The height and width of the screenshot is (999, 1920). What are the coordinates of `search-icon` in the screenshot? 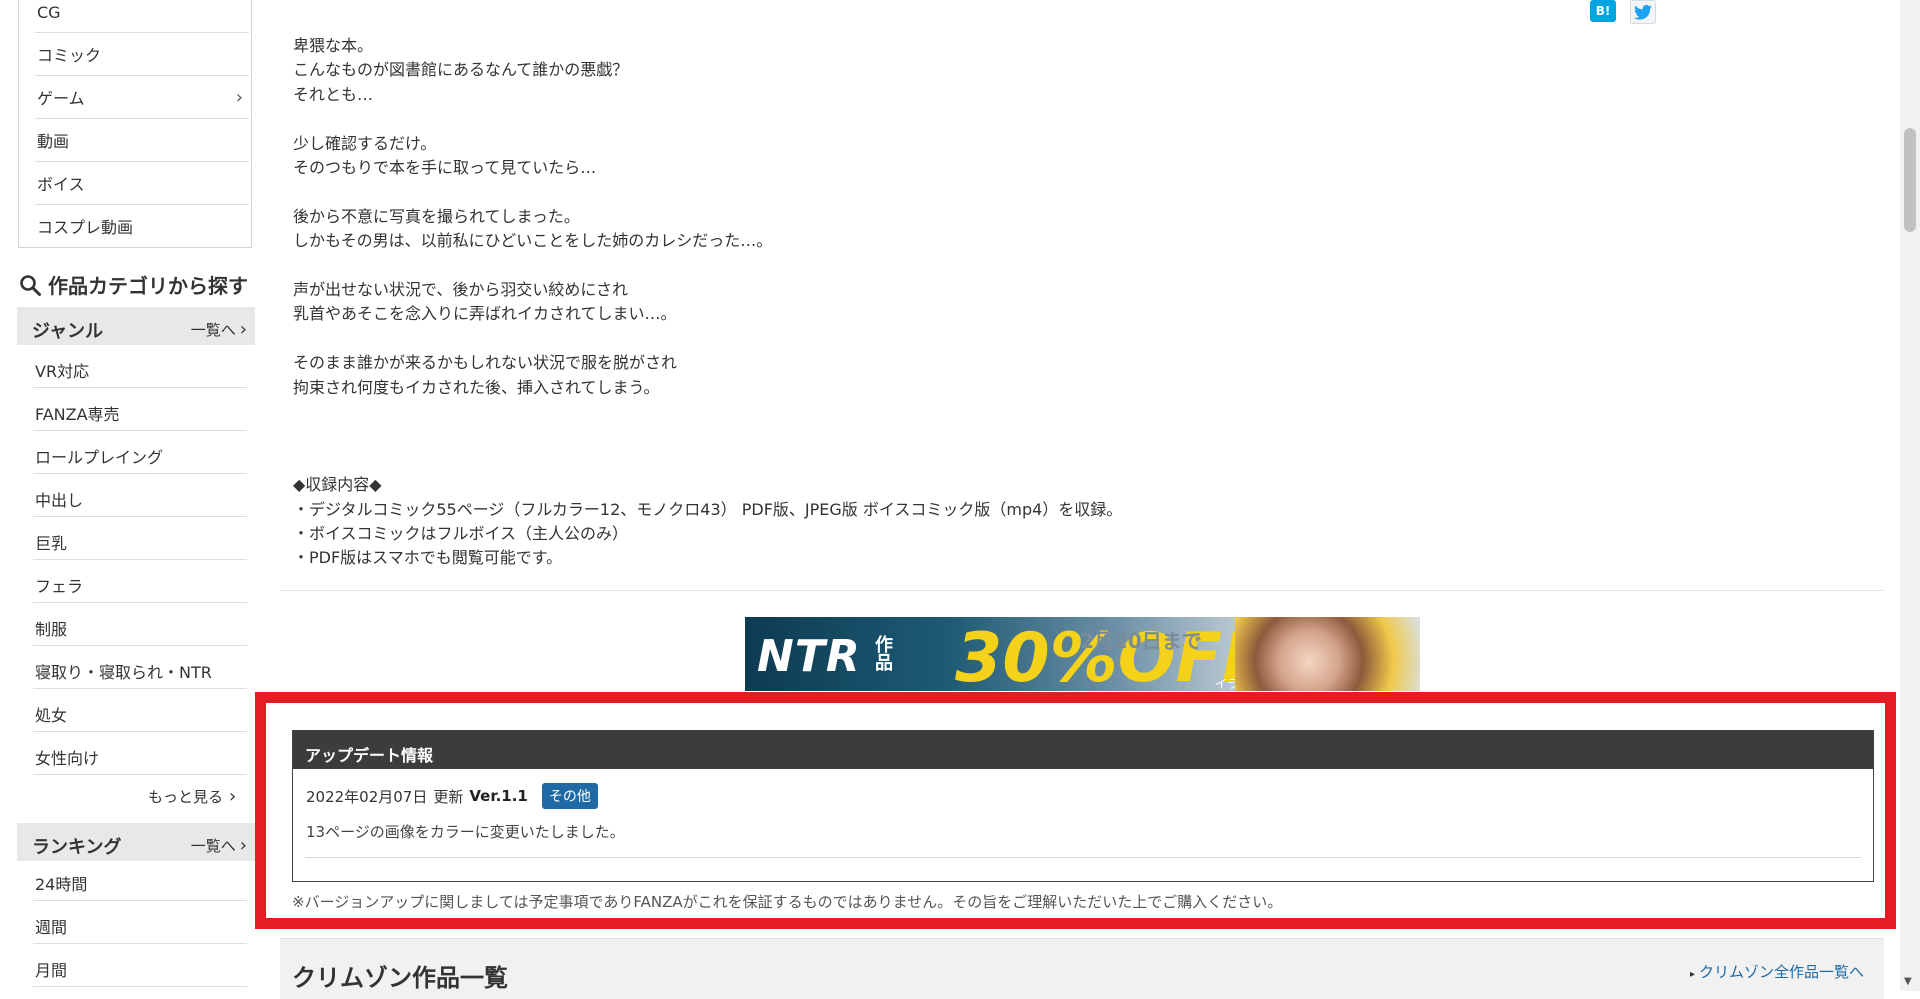 It's located at (30, 285).